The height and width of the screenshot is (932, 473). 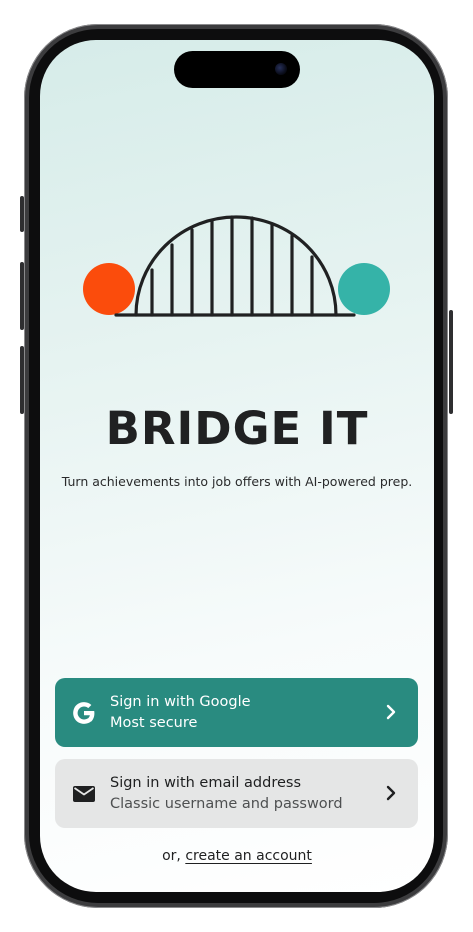 I want to click on email-button-label: Sign in with email address, so click(x=205, y=783).